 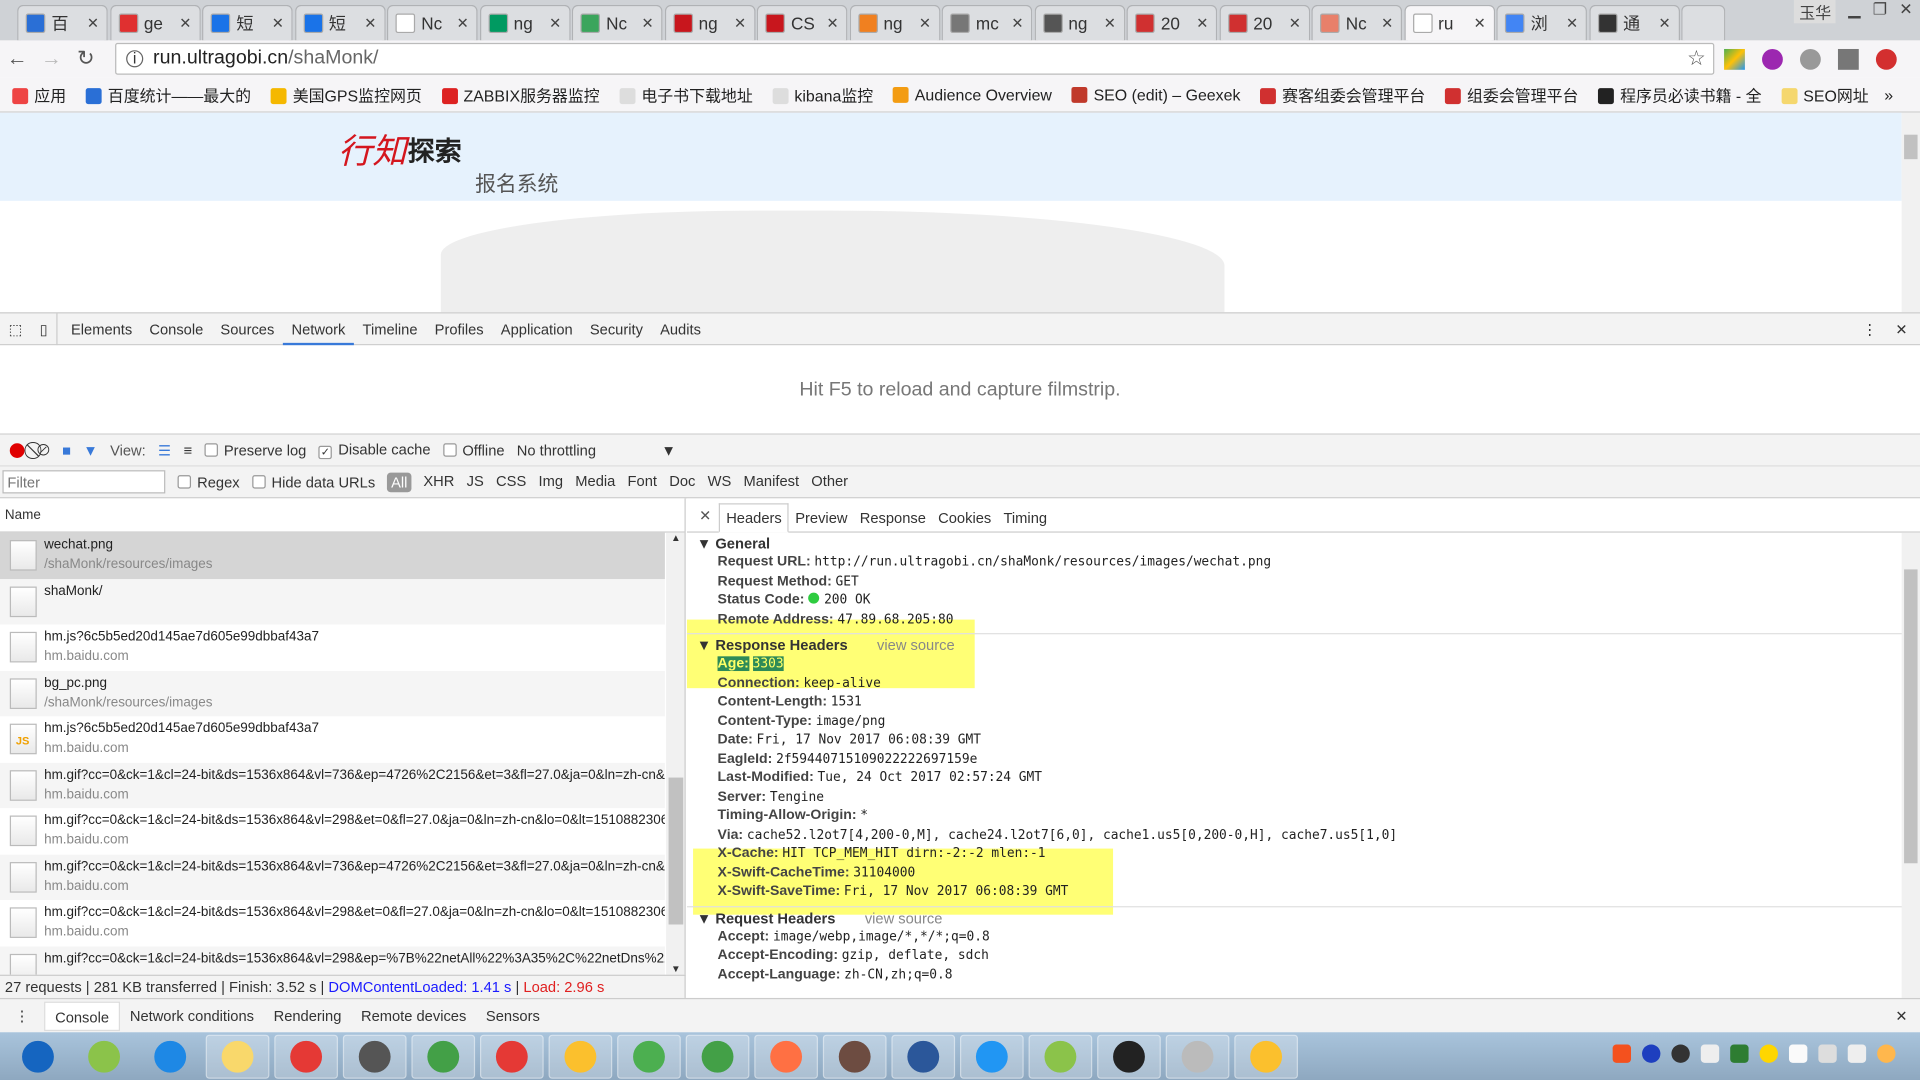 What do you see at coordinates (155, 22) in the screenshot?
I see `browser-tab: ge ✕` at bounding box center [155, 22].